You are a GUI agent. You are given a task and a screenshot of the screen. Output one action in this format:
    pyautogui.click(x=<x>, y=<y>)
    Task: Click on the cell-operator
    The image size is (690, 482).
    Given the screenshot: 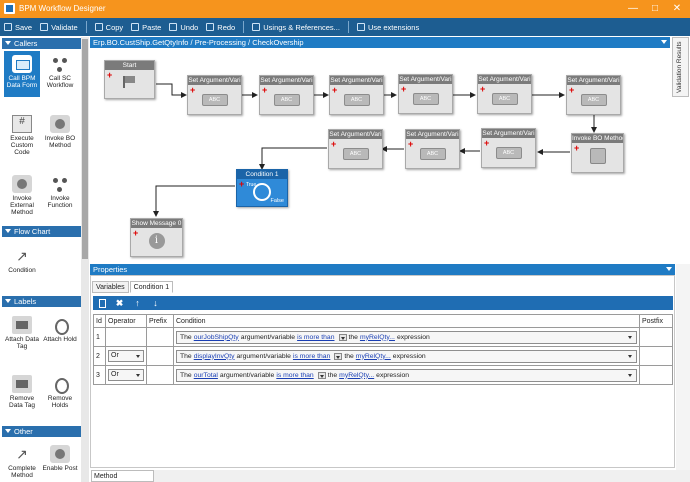 What is the action you would take?
    pyautogui.click(x=126, y=337)
    